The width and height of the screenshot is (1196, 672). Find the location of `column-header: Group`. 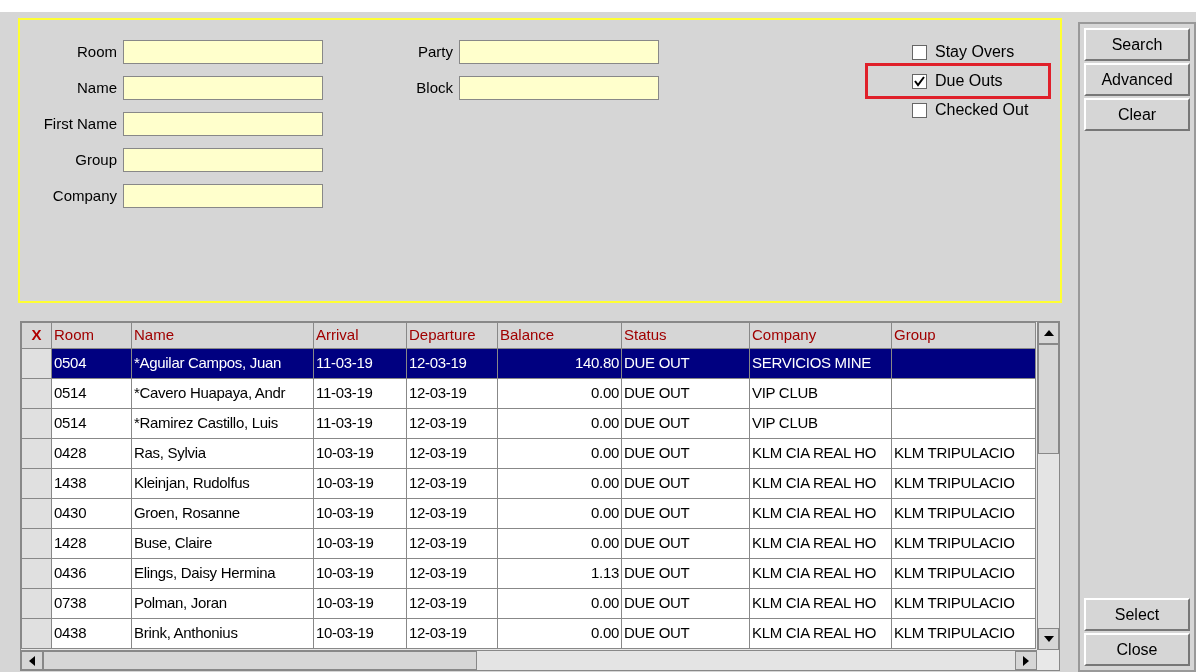

column-header: Group is located at coordinates (963, 335).